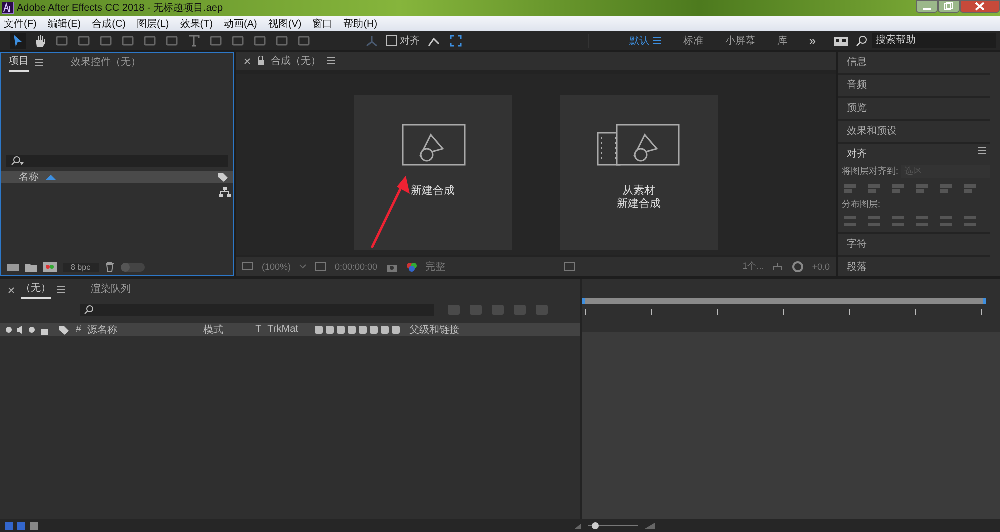 Image resolution: width=1000 pixels, height=532 pixels. What do you see at coordinates (578, 526) in the screenshot?
I see `zoom-out-icon` at bounding box center [578, 526].